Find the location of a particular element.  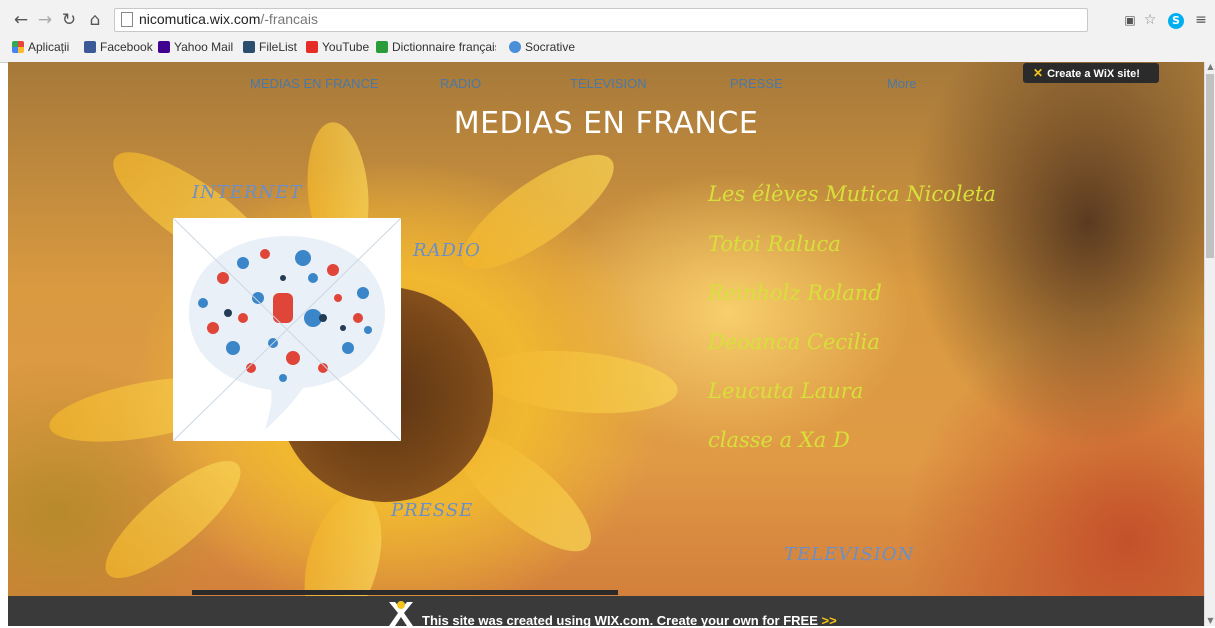

wix-logo-icon is located at coordinates (401, 613).